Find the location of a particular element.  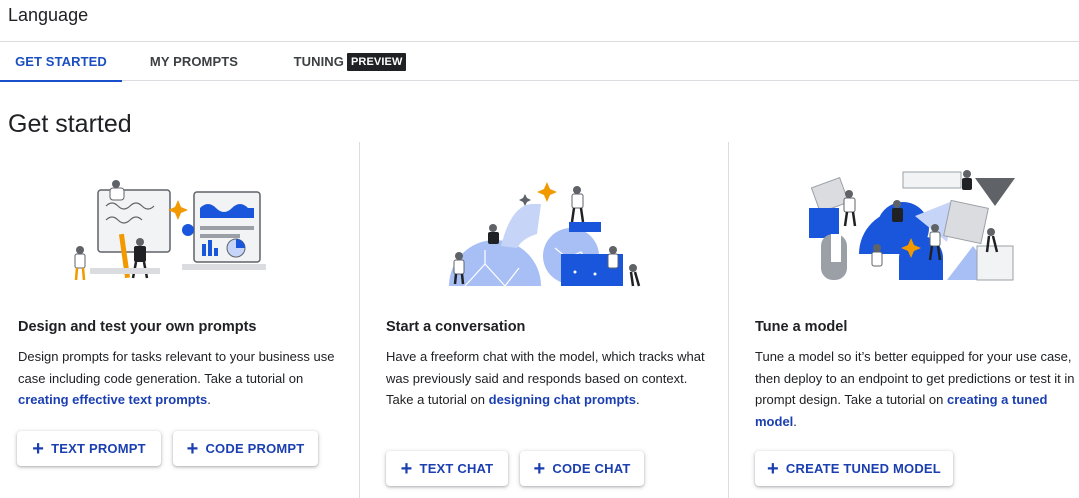

tab-get-started: GET STARTED is located at coordinates (61, 62).